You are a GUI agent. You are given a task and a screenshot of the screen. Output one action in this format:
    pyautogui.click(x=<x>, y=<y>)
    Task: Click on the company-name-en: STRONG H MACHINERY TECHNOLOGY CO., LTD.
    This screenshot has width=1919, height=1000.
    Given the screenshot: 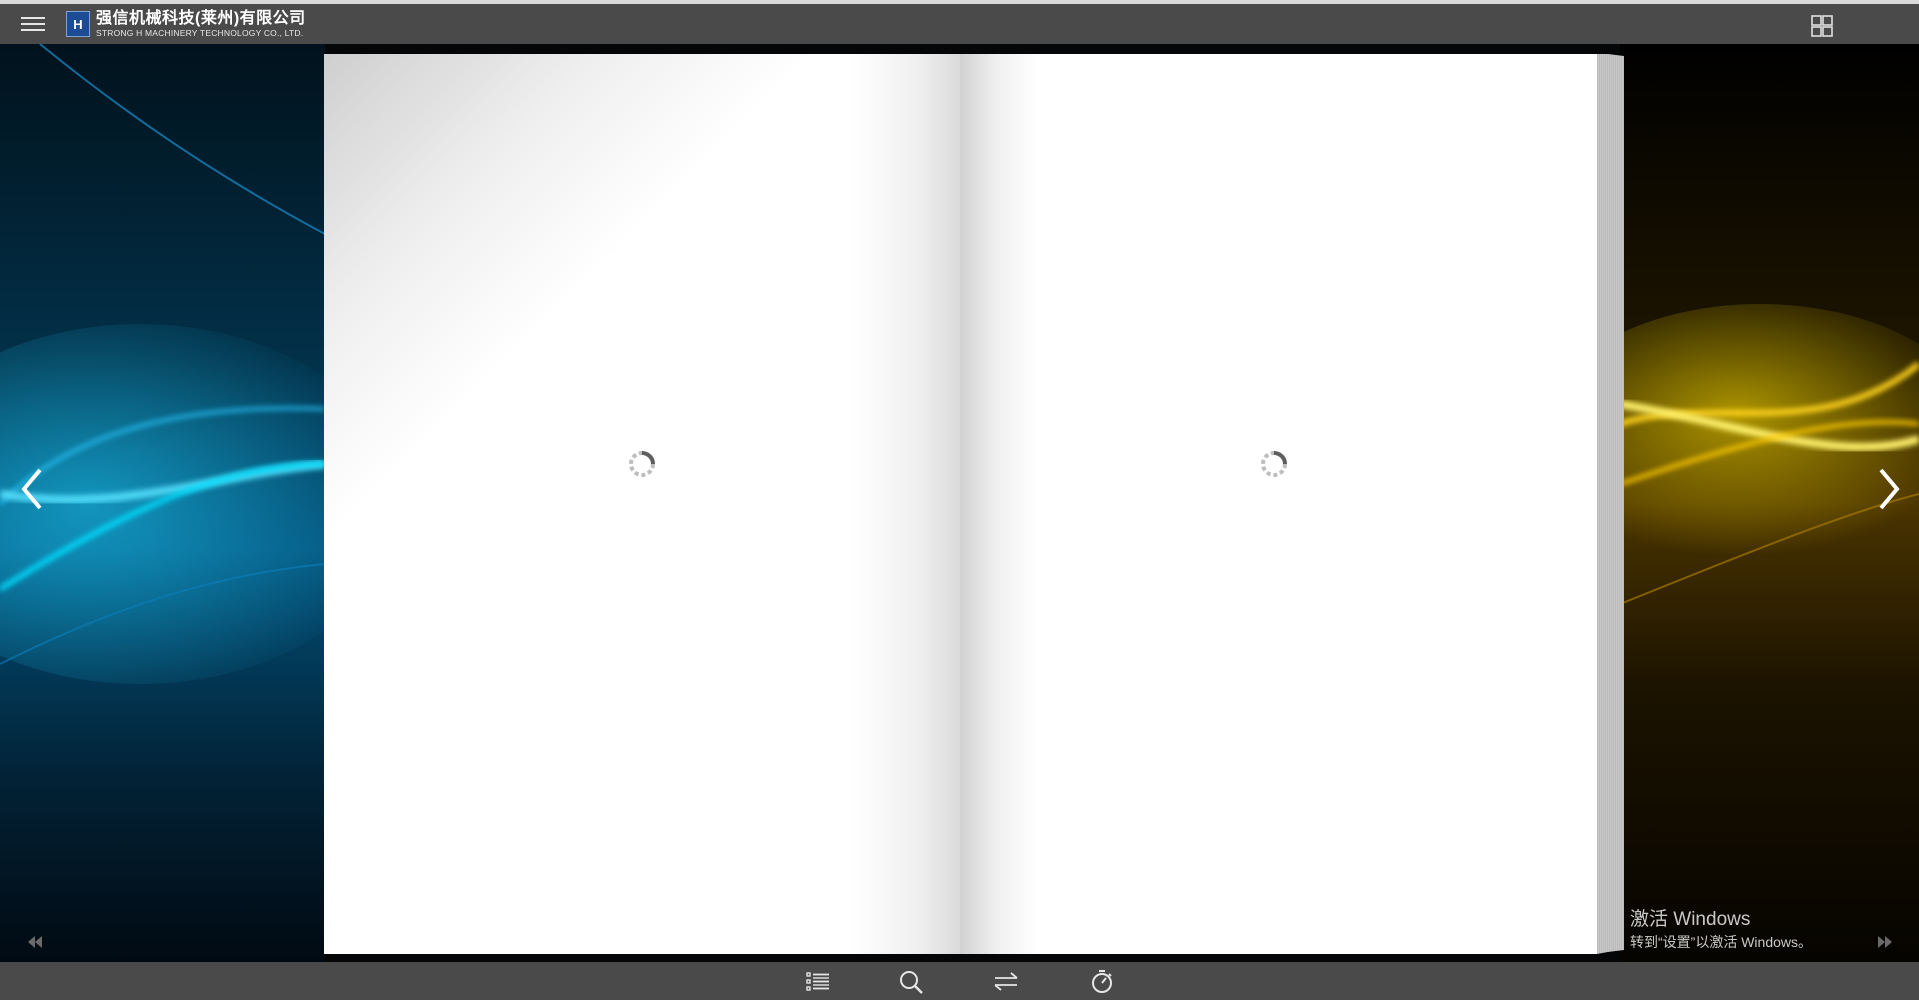 What is the action you would take?
    pyautogui.click(x=200, y=33)
    